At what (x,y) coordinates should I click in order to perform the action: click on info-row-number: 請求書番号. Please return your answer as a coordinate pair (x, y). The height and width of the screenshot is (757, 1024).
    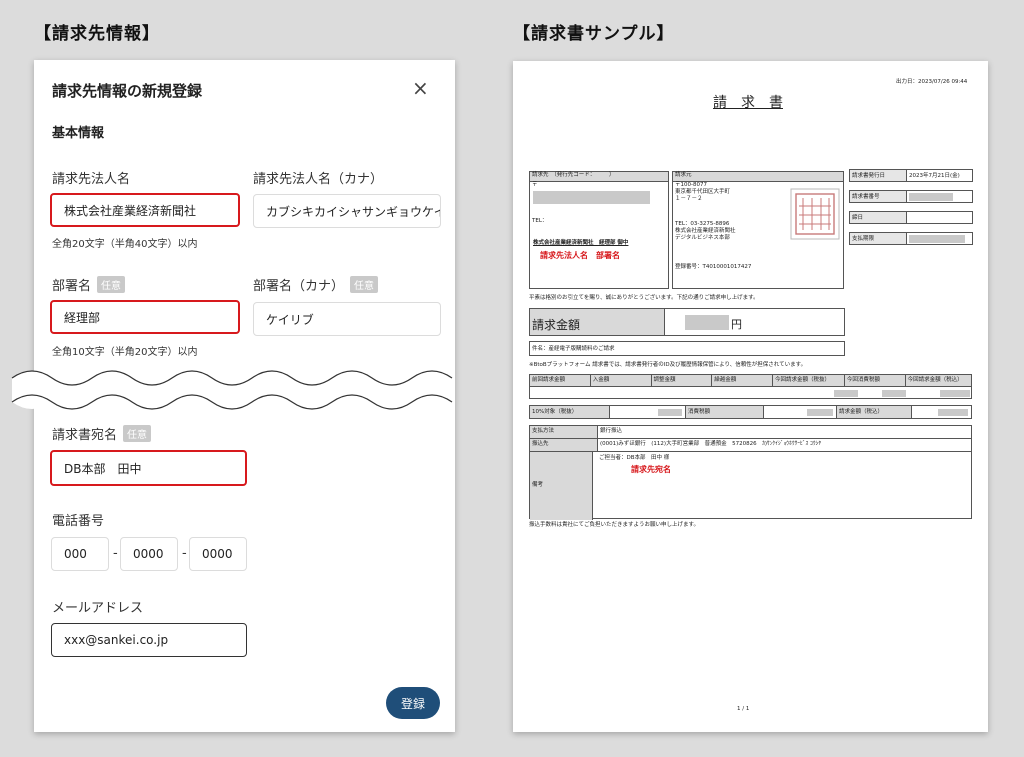
    Looking at the image, I should click on (911, 196).